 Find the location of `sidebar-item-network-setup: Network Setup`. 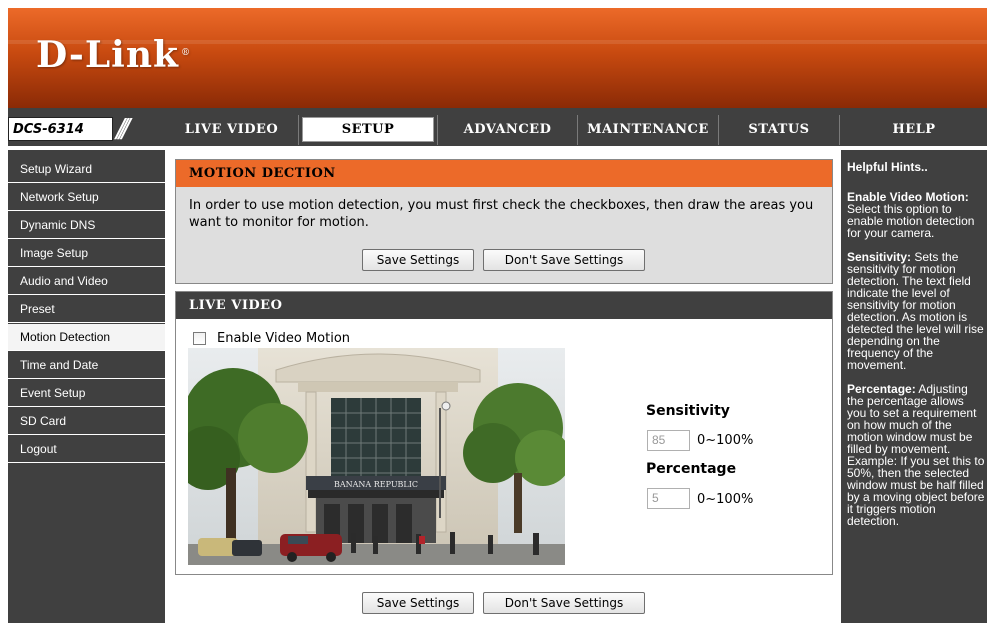

sidebar-item-network-setup: Network Setup is located at coordinates (86, 197).